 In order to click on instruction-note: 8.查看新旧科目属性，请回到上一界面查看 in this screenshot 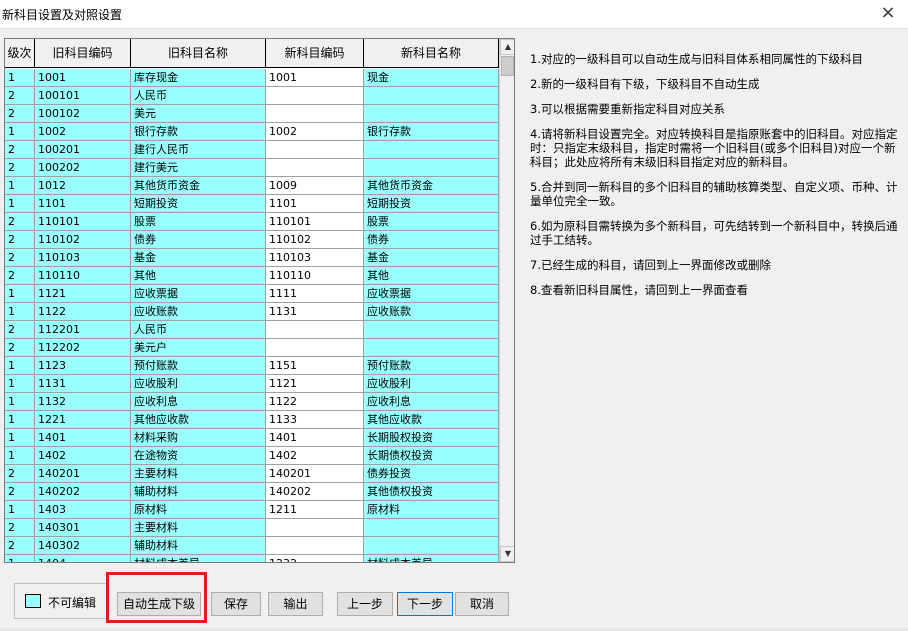, I will do `click(639, 290)`.